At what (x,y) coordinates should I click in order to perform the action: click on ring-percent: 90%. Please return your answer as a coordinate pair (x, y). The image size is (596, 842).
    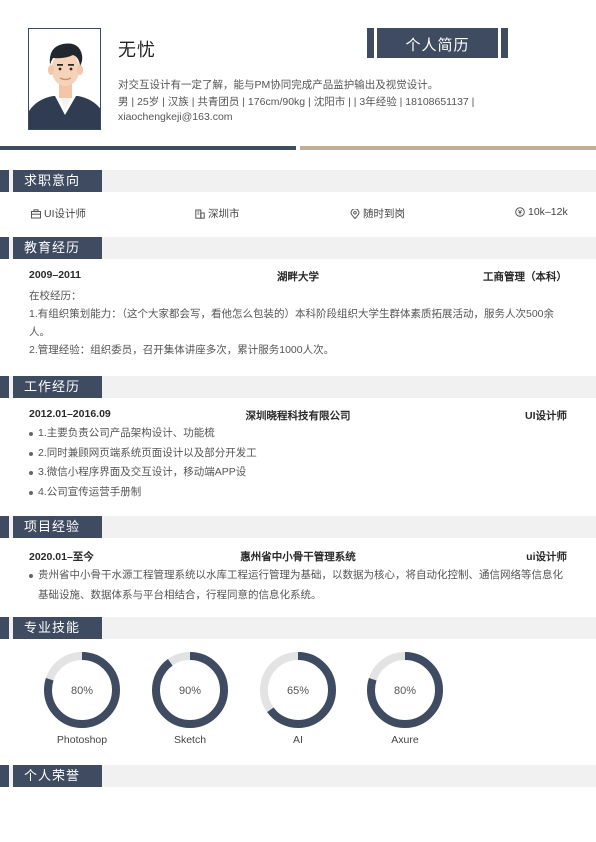
    Looking at the image, I should click on (190, 691).